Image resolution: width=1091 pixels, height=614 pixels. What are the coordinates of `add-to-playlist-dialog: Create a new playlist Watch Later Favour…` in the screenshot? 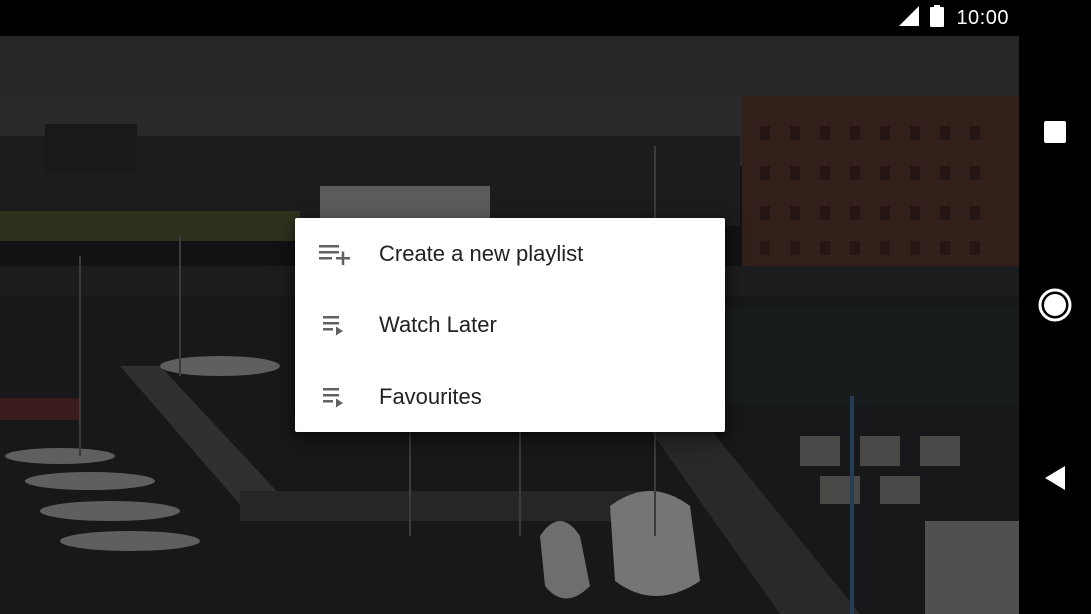 It's located at (510, 325).